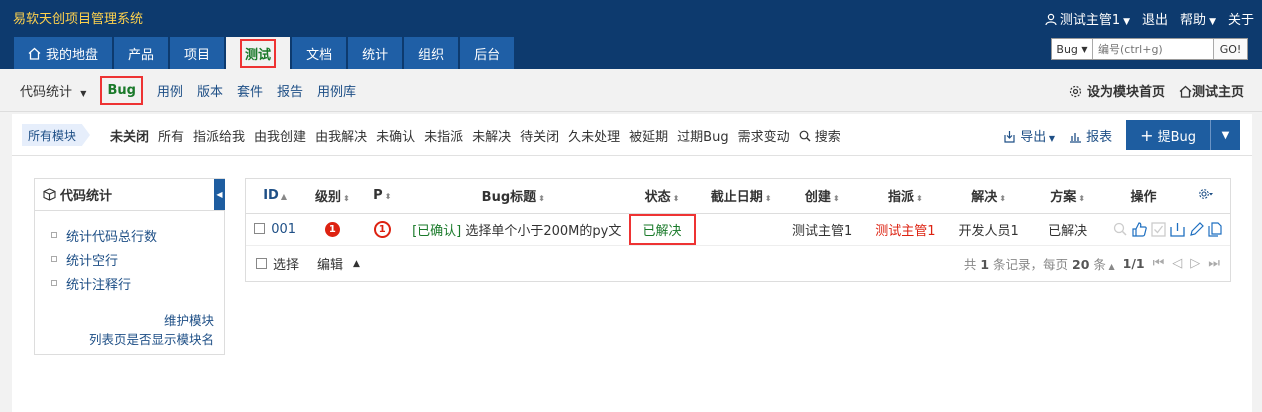 This screenshot has width=1262, height=412. Describe the element at coordinates (1198, 18) in the screenshot. I see `help-menu: 帮助 ▼` at that location.